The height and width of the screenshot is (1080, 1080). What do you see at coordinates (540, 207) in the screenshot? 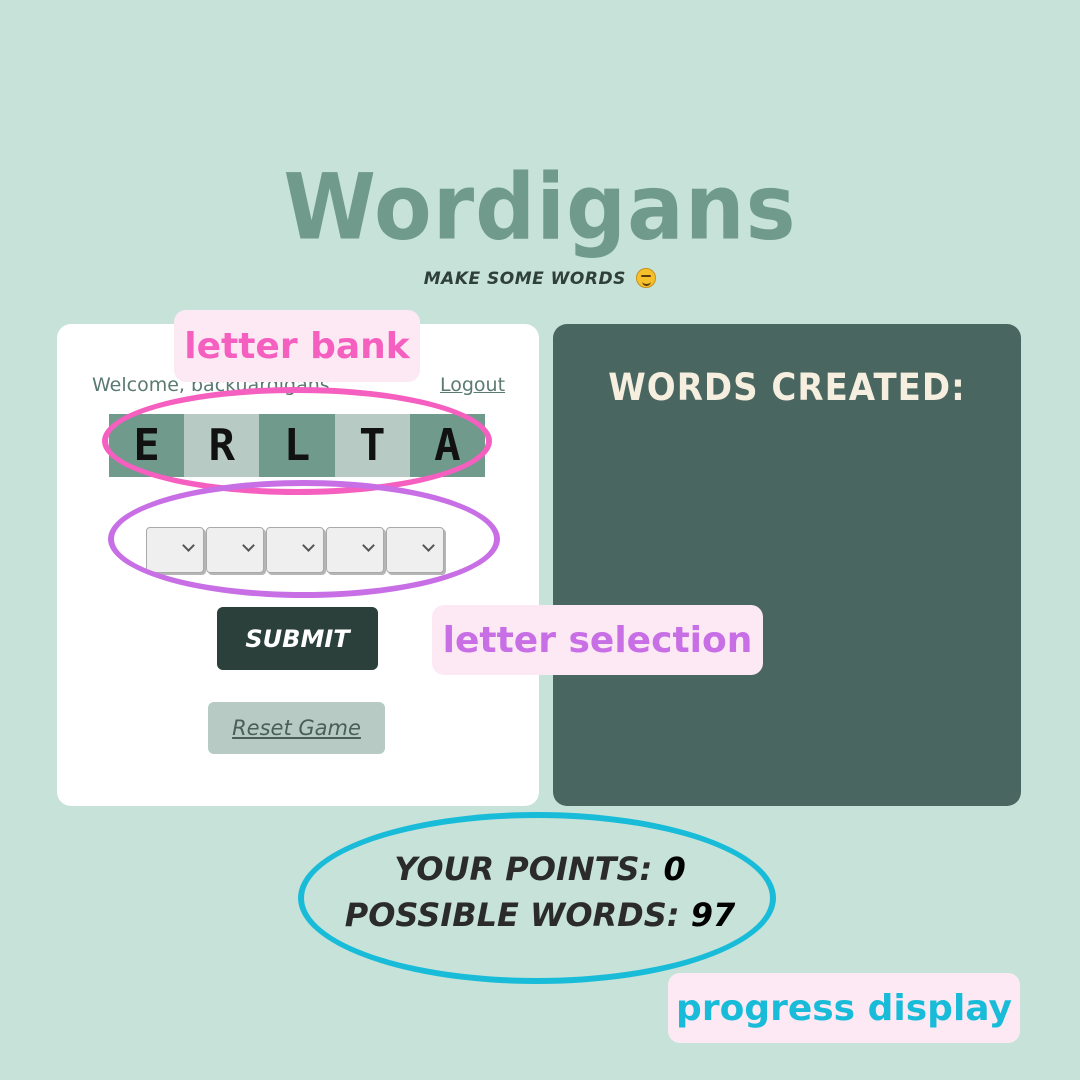
I see `app-title: Wordigans` at bounding box center [540, 207].